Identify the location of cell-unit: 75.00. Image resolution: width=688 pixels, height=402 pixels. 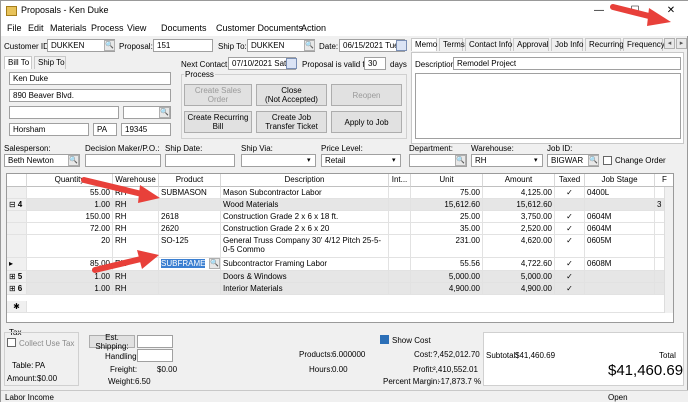
(447, 193).